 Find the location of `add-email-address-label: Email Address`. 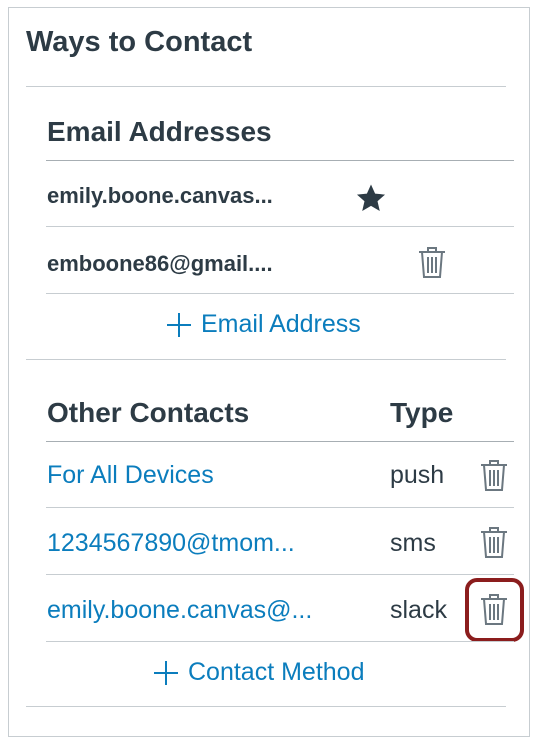

add-email-address-label: Email Address is located at coordinates (281, 324).